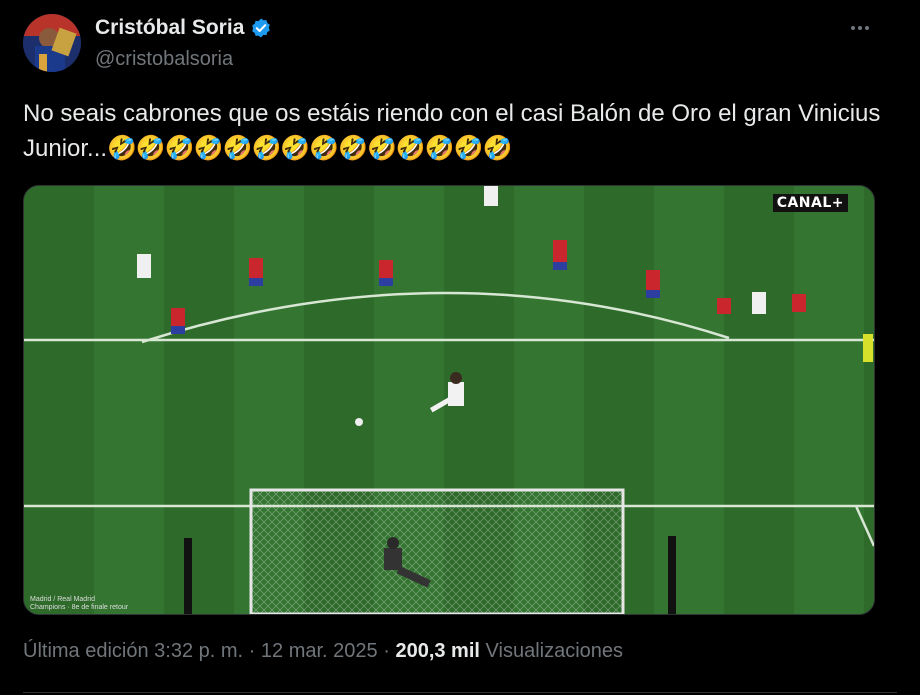 This screenshot has width=920, height=695. I want to click on author-display-name: Cristóbal Soria, so click(169, 28).